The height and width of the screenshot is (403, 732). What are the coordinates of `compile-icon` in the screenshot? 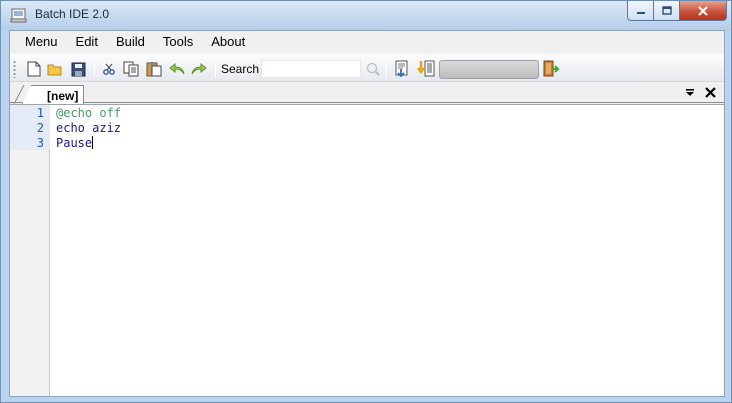 It's located at (401, 69).